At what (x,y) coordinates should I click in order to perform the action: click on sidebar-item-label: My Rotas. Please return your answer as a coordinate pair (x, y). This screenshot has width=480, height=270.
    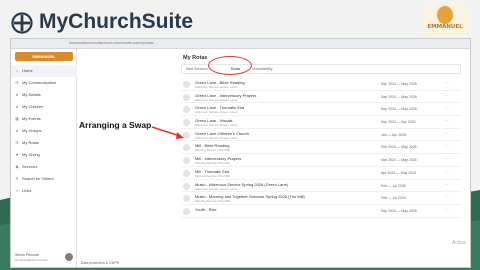
    Looking at the image, I should click on (30, 142).